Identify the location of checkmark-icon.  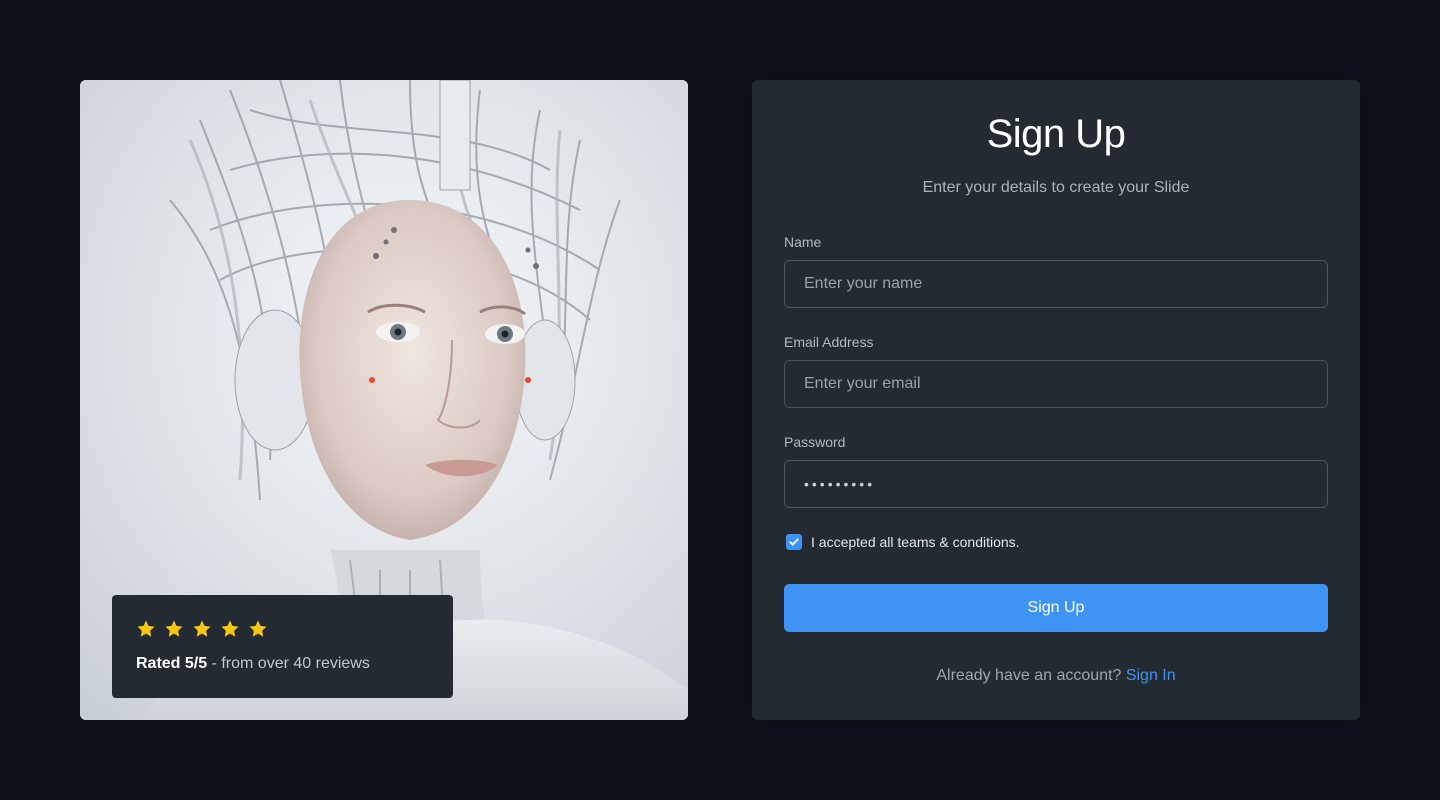
(794, 542).